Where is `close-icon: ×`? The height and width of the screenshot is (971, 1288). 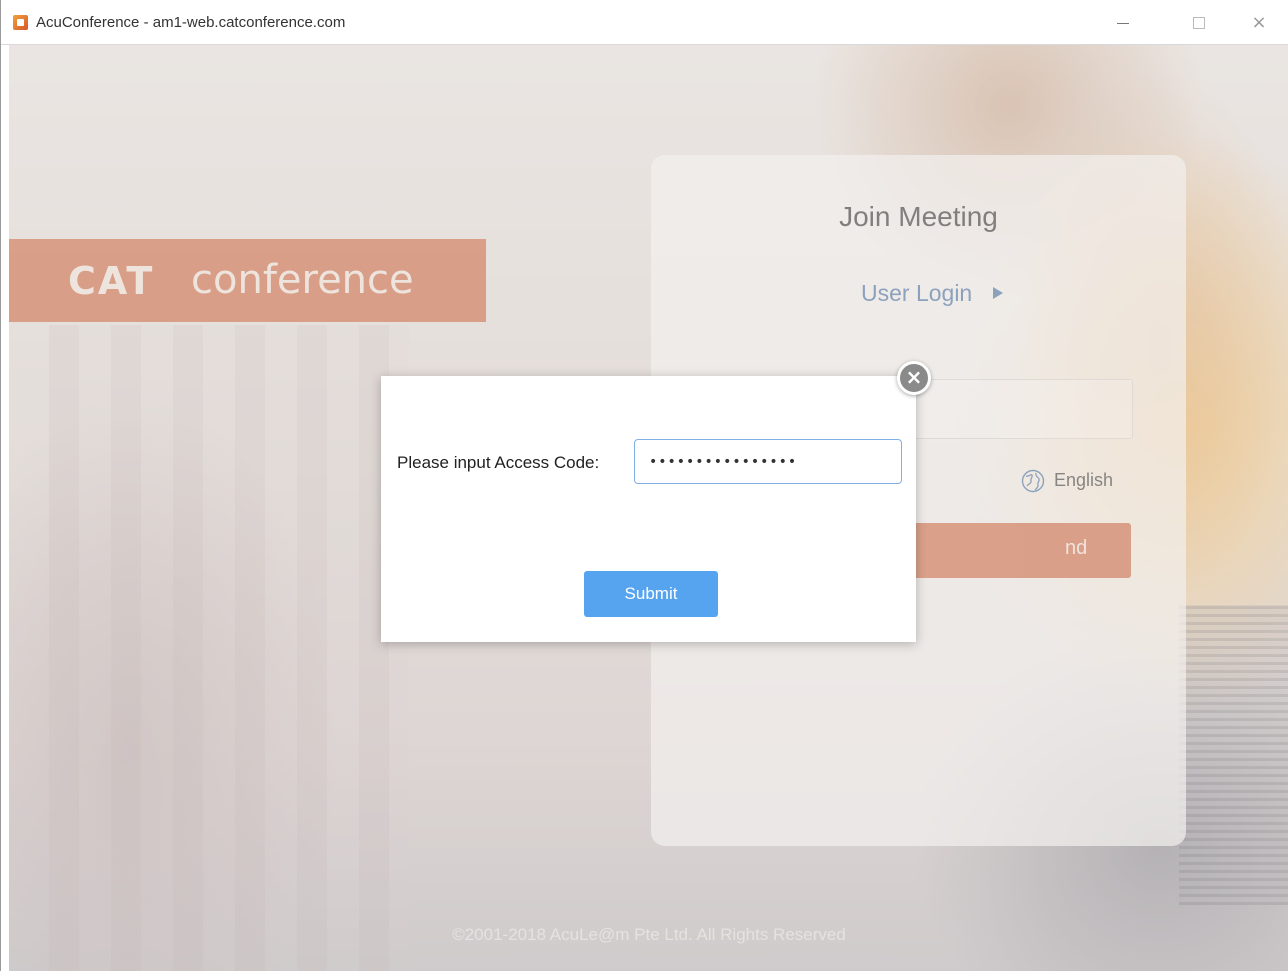 close-icon: × is located at coordinates (1259, 22).